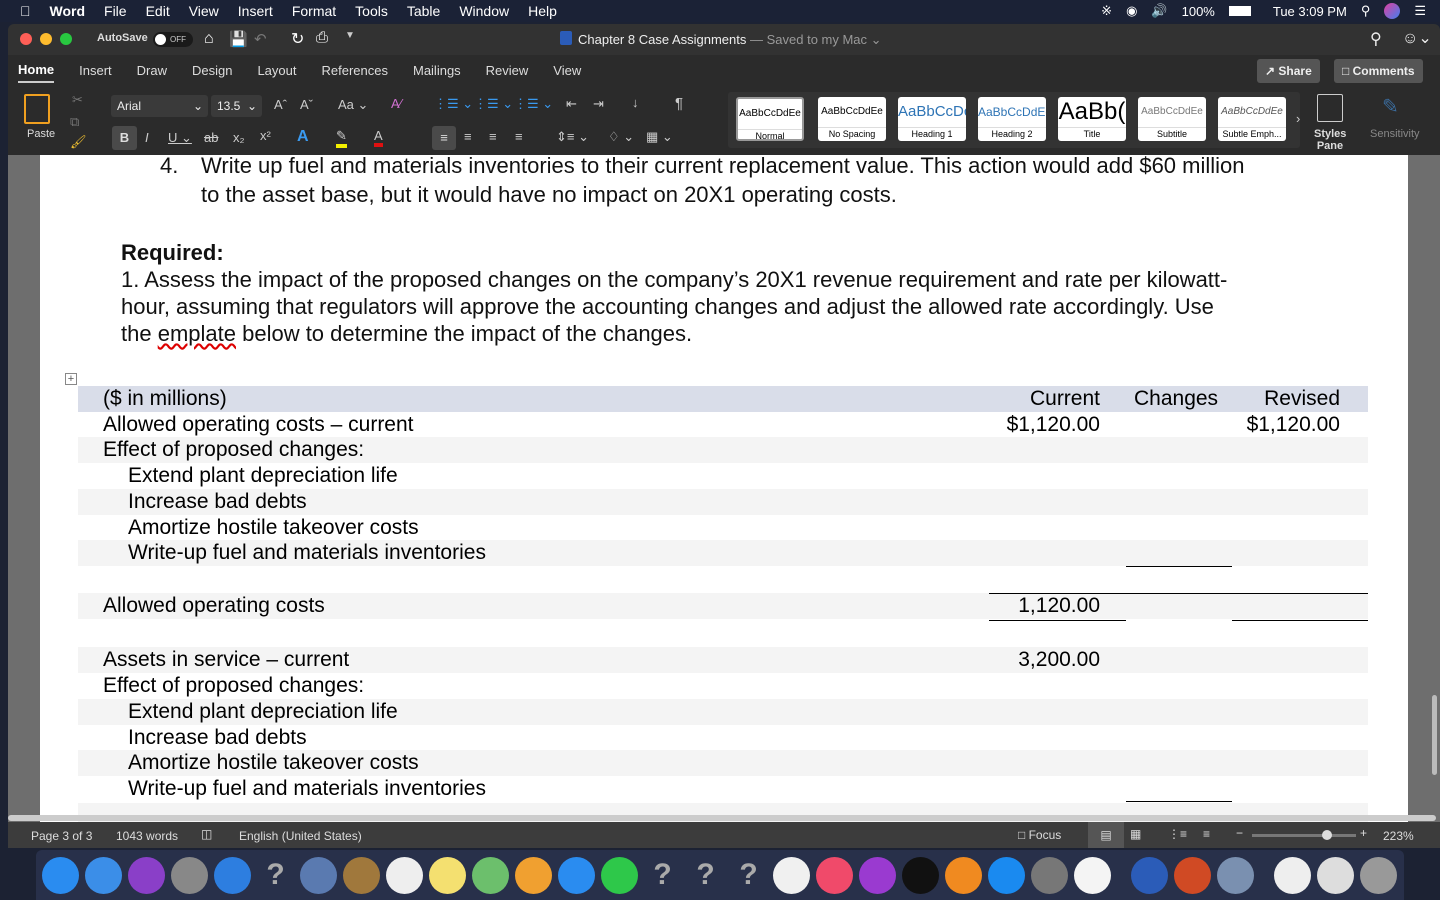 Image resolution: width=1440 pixels, height=900 pixels. Describe the element at coordinates (1376, 39) in the screenshot. I see `search-icon: ⚲` at that location.